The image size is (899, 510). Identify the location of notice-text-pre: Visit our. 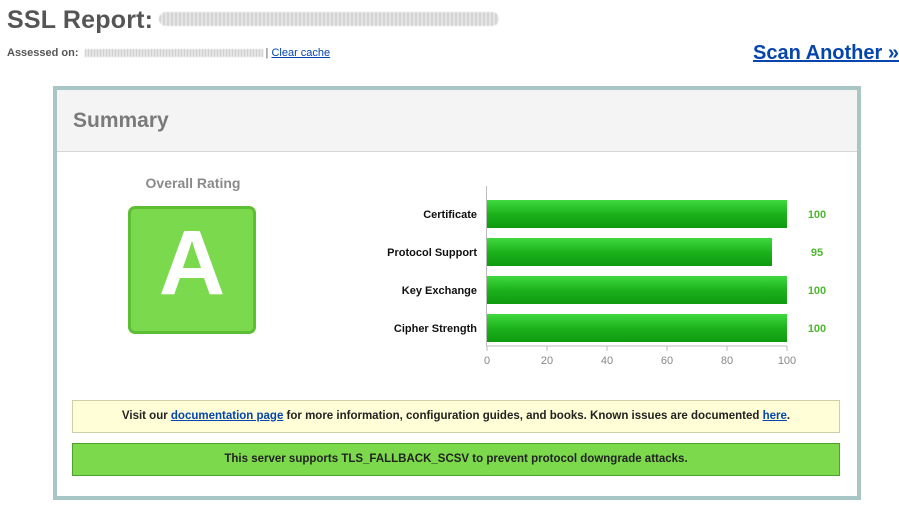
(146, 416).